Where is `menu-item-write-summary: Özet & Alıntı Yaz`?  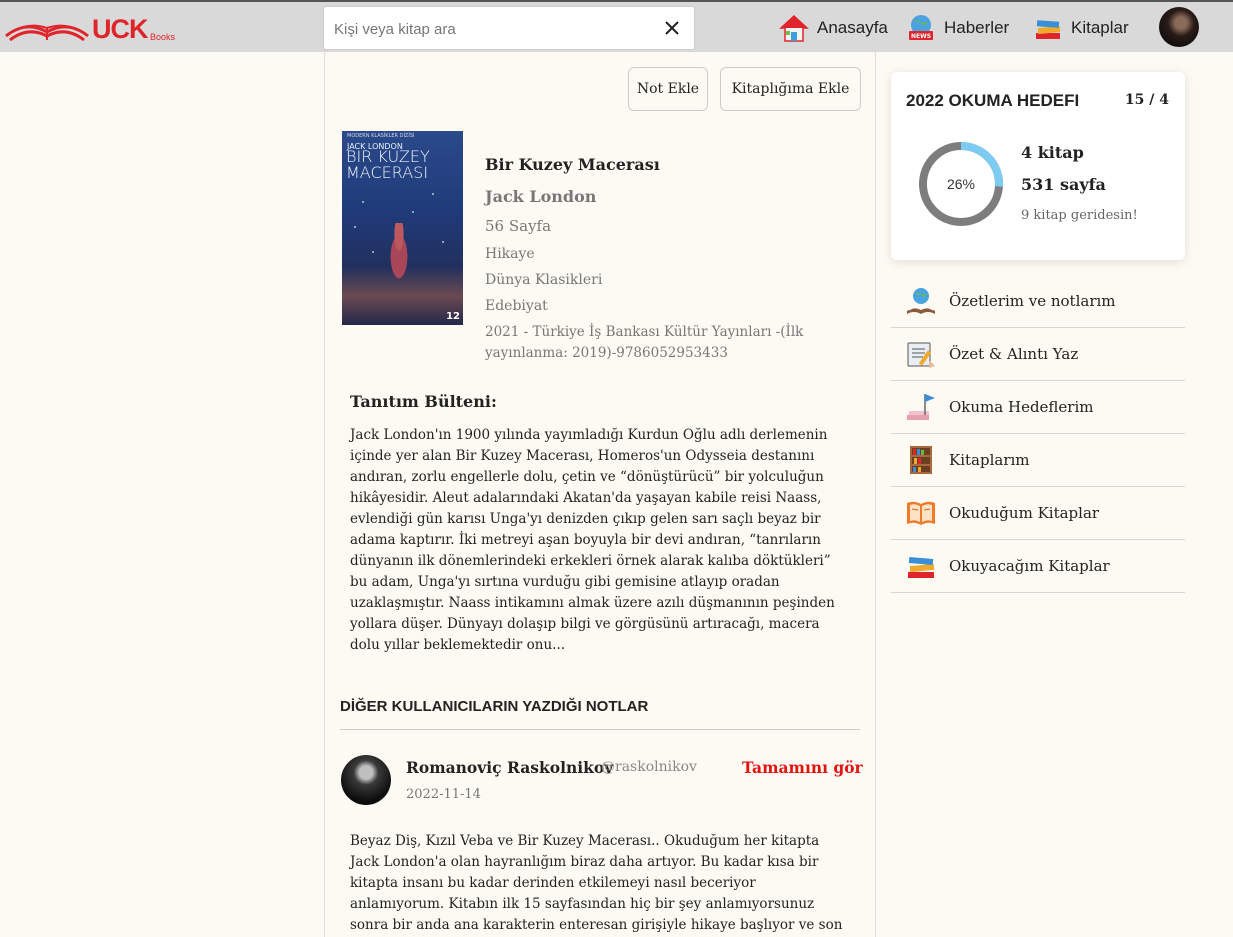
menu-item-write-summary: Özet & Alıntı Yaz is located at coordinates (1038, 354).